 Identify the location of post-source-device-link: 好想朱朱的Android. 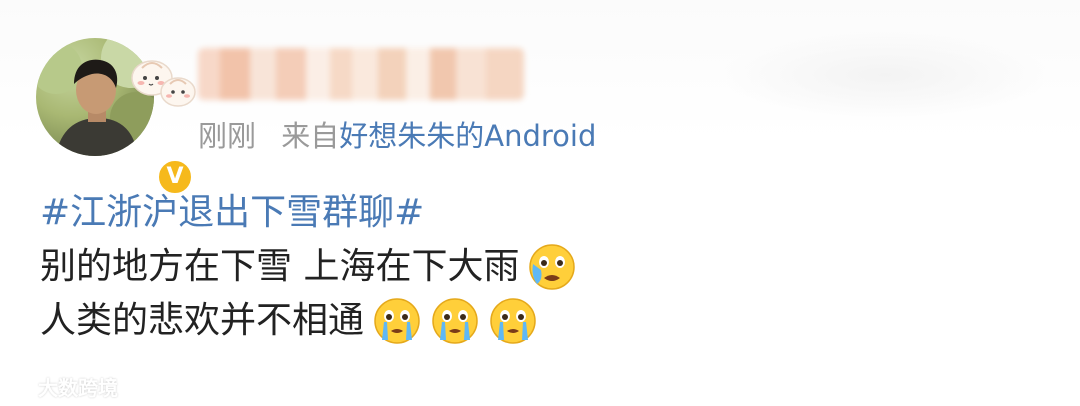
(467, 136).